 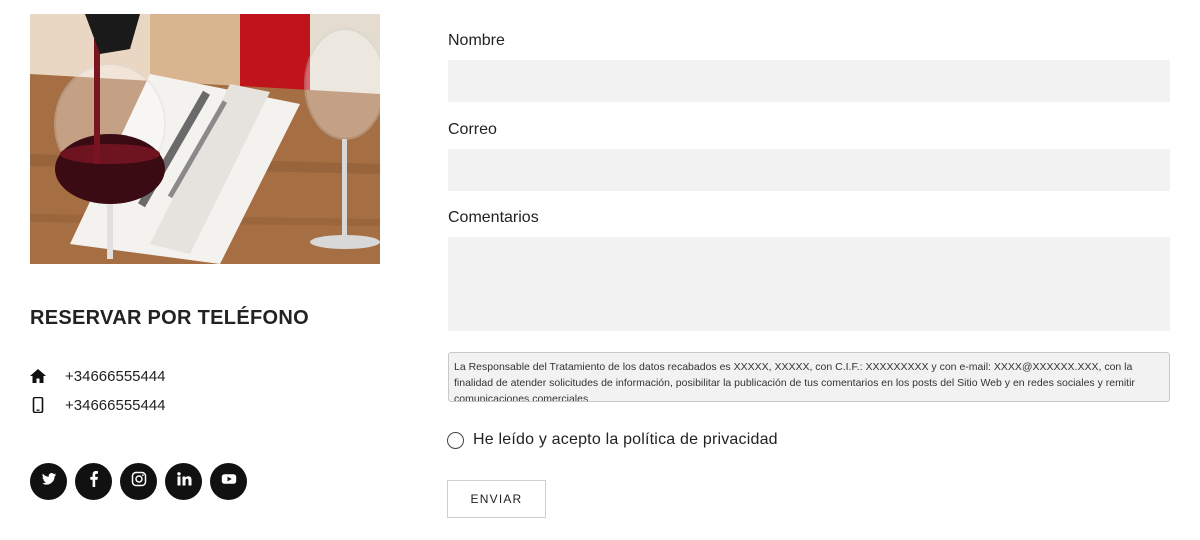 What do you see at coordinates (472, 129) in the screenshot?
I see `email-label: Correo` at bounding box center [472, 129].